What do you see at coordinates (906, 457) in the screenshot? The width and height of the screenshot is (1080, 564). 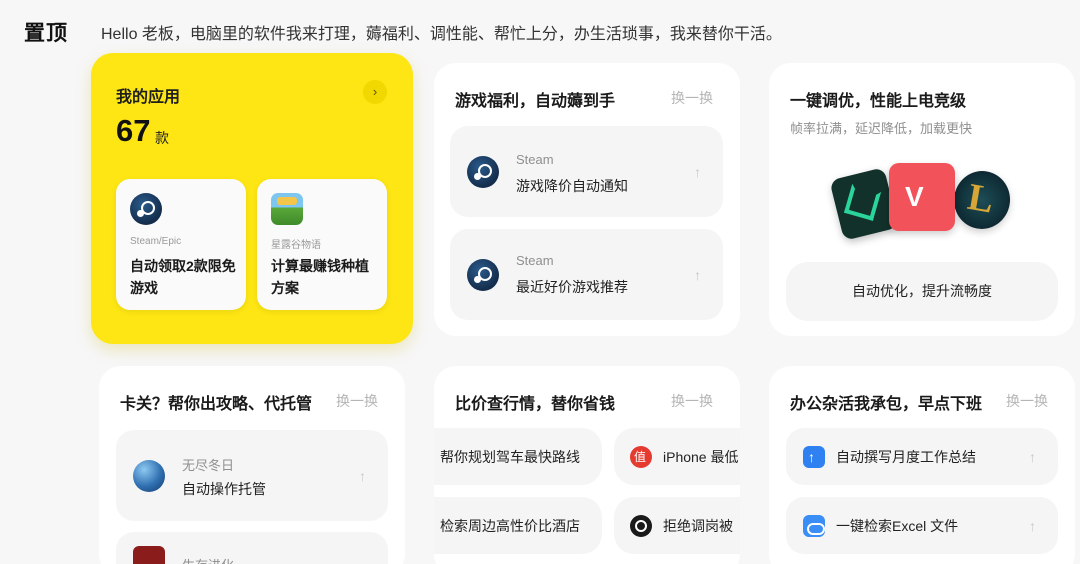 I see `item-label: 自动撰写月度工作总结` at bounding box center [906, 457].